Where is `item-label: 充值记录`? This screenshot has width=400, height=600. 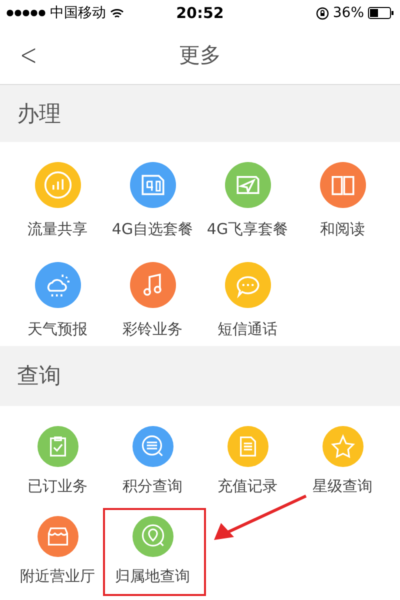 item-label: 充值记录 is located at coordinates (248, 486).